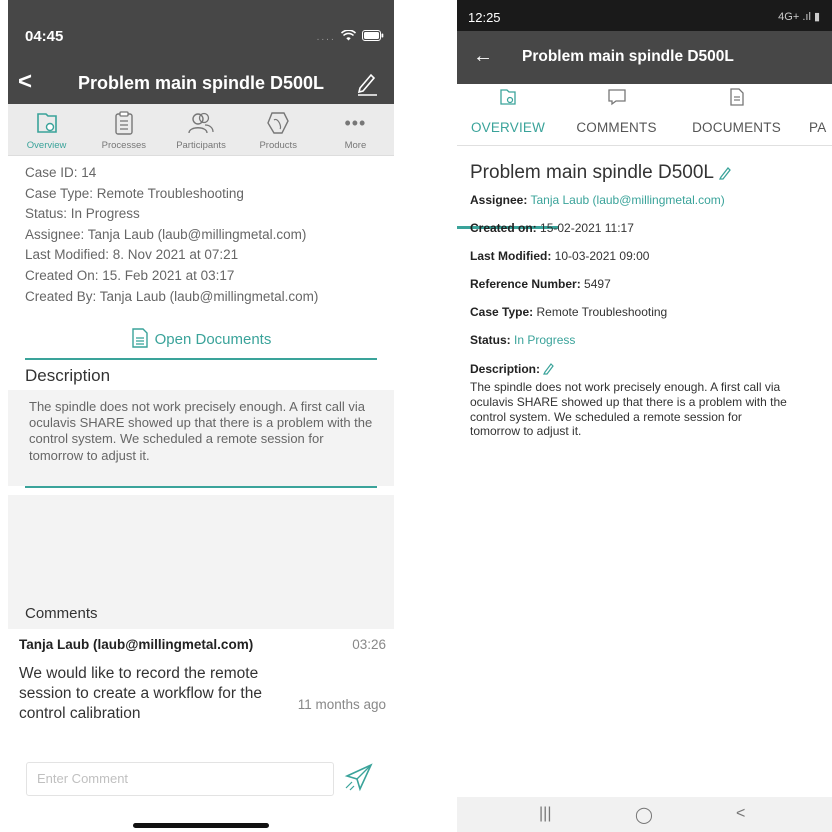 This screenshot has width=832, height=832. I want to click on app-header: < Problem main spindle D500L, so click(201, 84).